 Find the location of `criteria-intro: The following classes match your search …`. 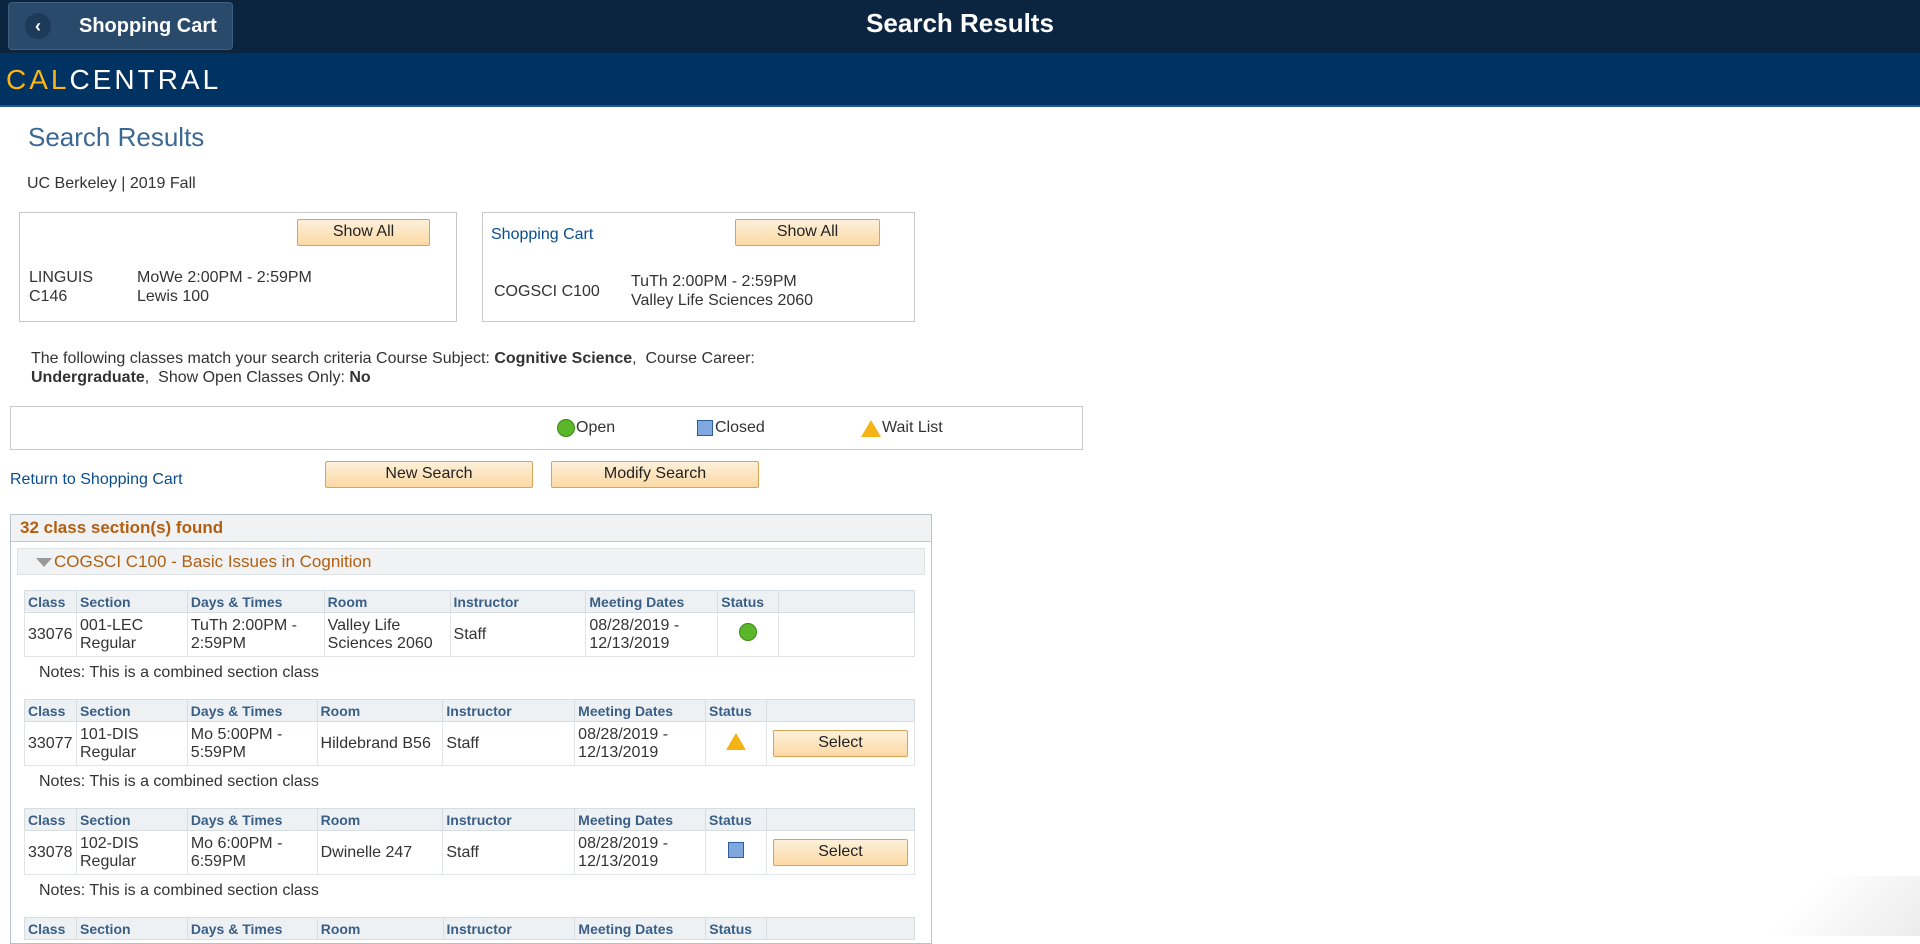

criteria-intro: The following classes match your search … is located at coordinates (260, 358).